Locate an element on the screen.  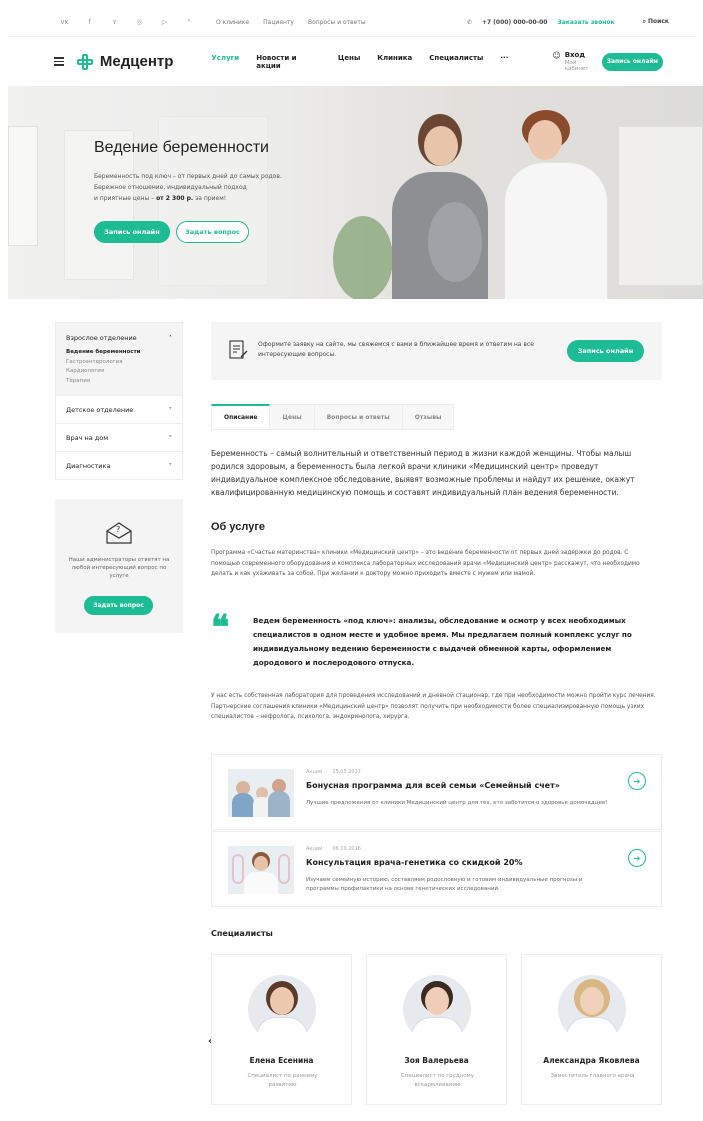
phone-icon: ✆ is located at coordinates (469, 22).